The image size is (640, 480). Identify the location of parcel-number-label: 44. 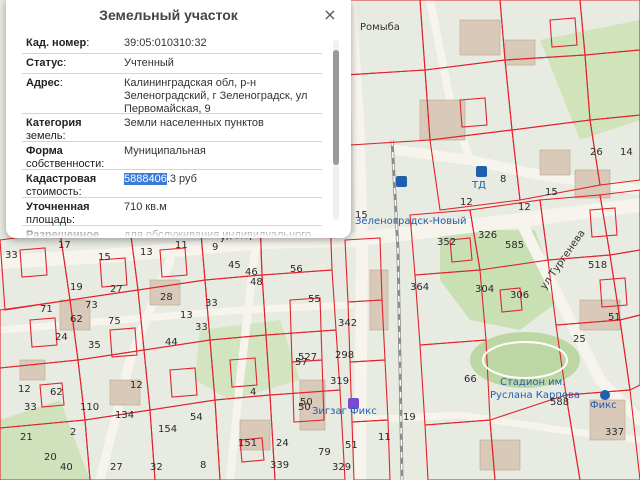
(171, 342).